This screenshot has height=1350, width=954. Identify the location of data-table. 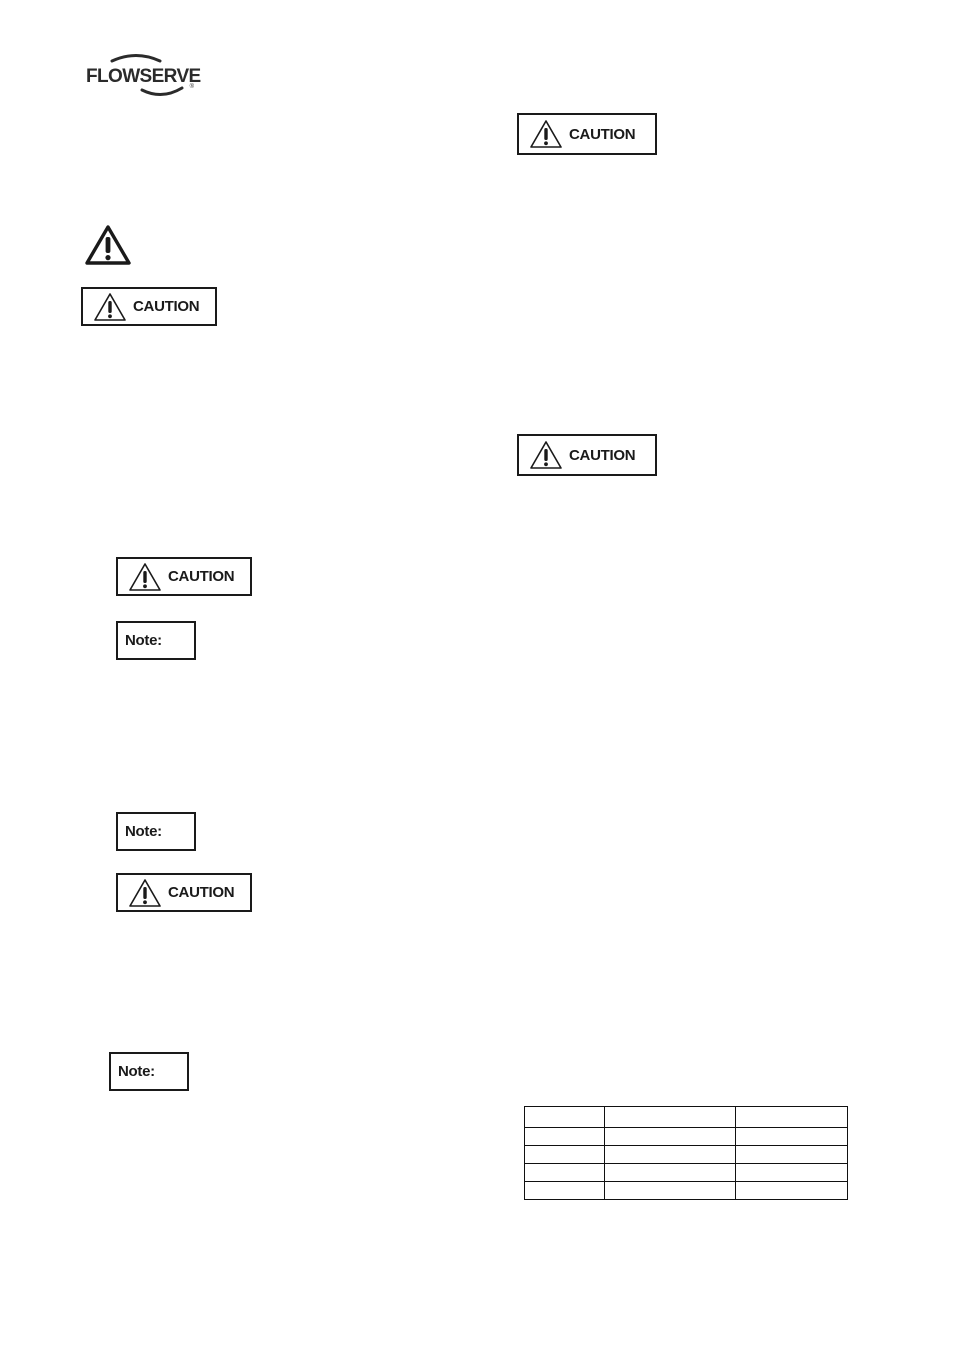
(686, 1153).